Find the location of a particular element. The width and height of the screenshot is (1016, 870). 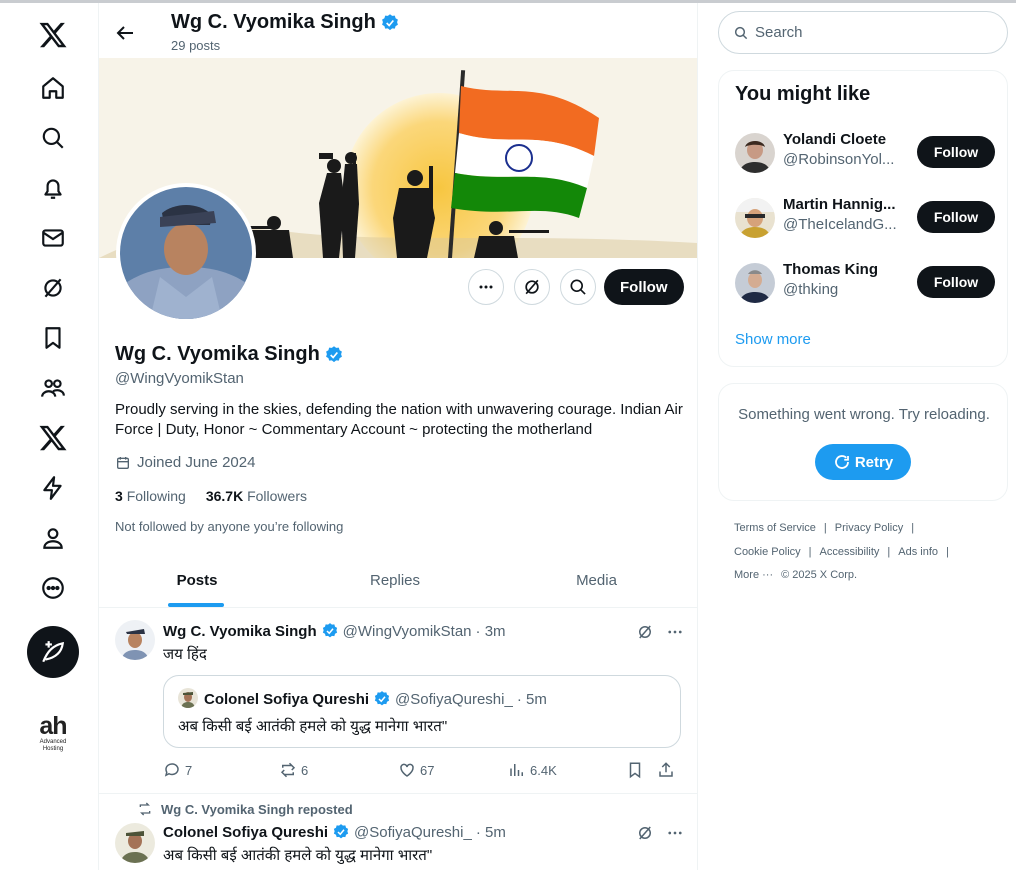

share-button is located at coordinates (666, 770).